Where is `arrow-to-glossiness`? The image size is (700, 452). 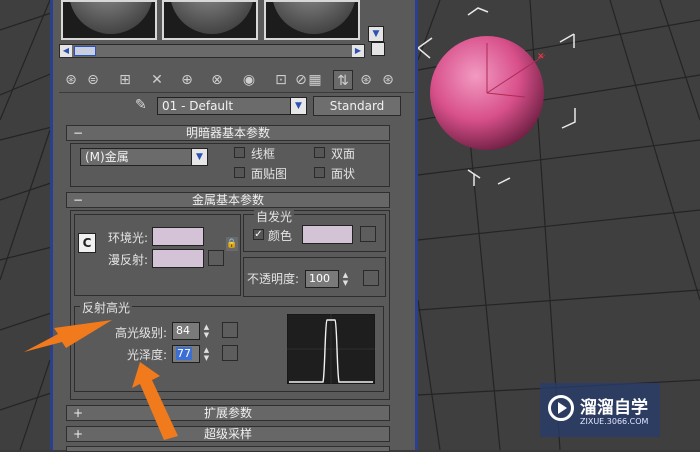 arrow-to-glossiness is located at coordinates (155, 401).